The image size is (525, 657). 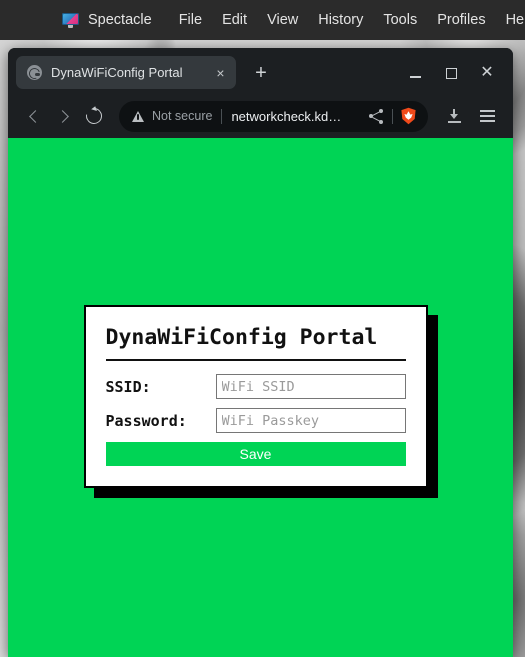 I want to click on reload-icon, so click(x=94, y=116).